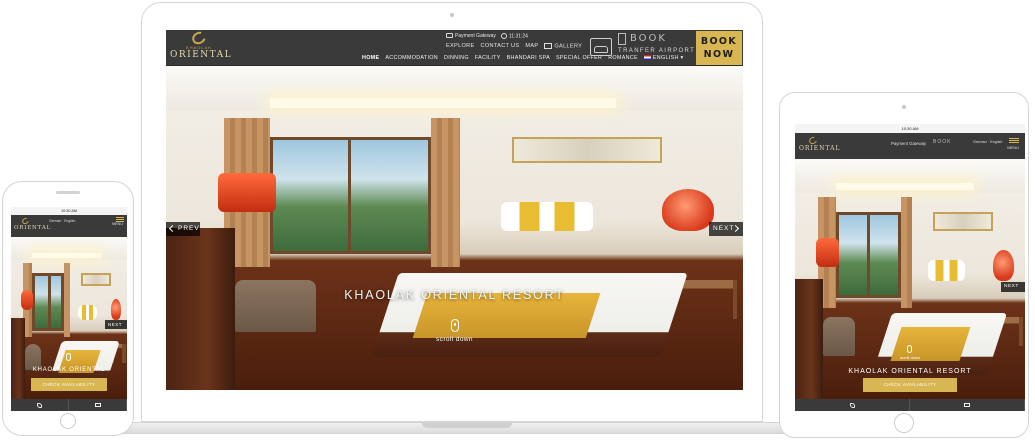 The width and height of the screenshot is (1035, 444). I want to click on phone-lang-german: German, so click(55, 221).